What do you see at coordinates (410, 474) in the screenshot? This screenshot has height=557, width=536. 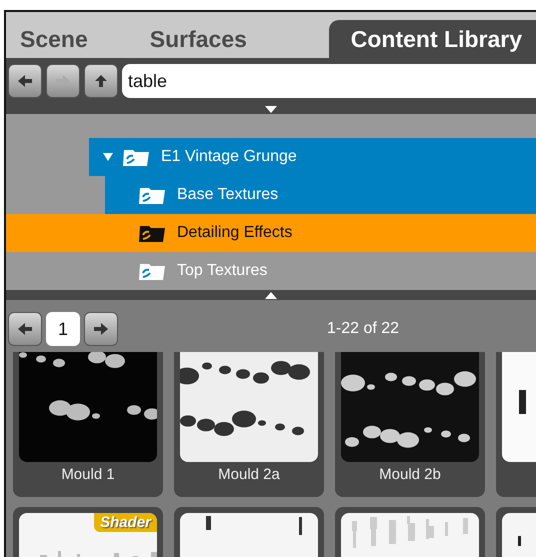 I see `thumbnail-label: Mould 2b` at bounding box center [410, 474].